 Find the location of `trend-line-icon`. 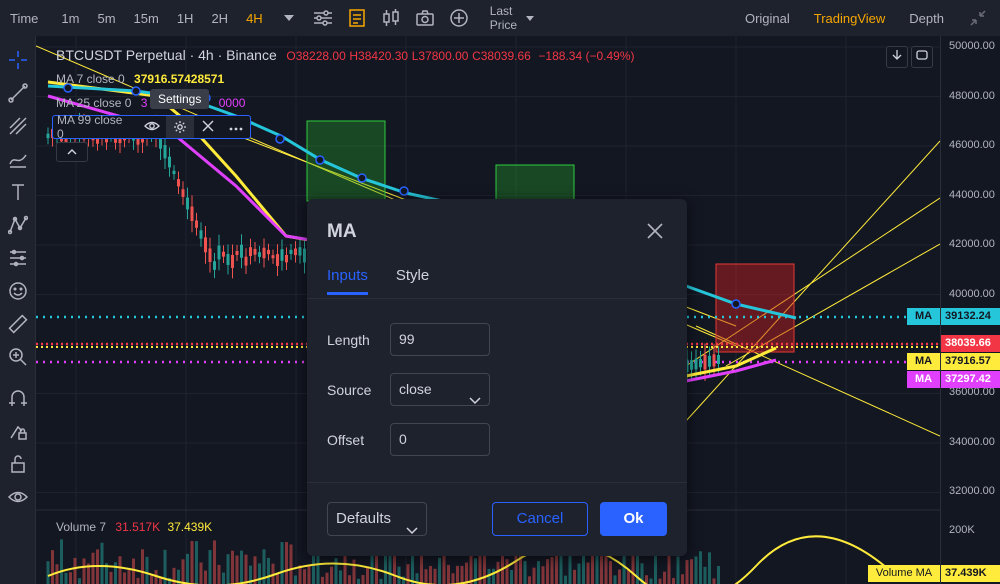

trend-line-icon is located at coordinates (18, 93).